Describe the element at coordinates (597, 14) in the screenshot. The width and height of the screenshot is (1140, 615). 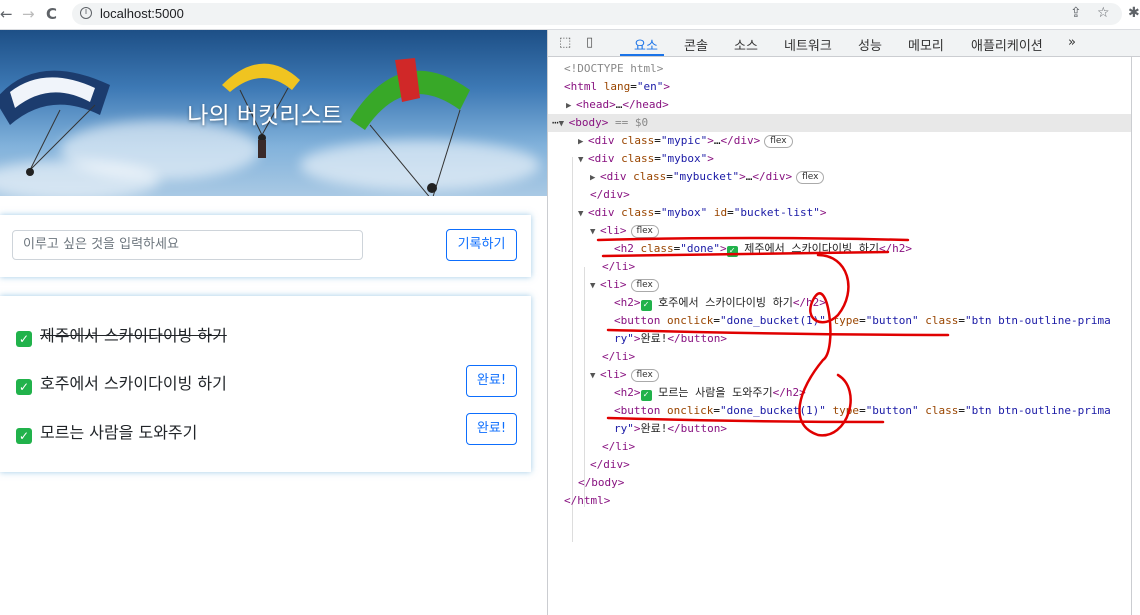
I see `address-bar: i localhost:5000` at that location.